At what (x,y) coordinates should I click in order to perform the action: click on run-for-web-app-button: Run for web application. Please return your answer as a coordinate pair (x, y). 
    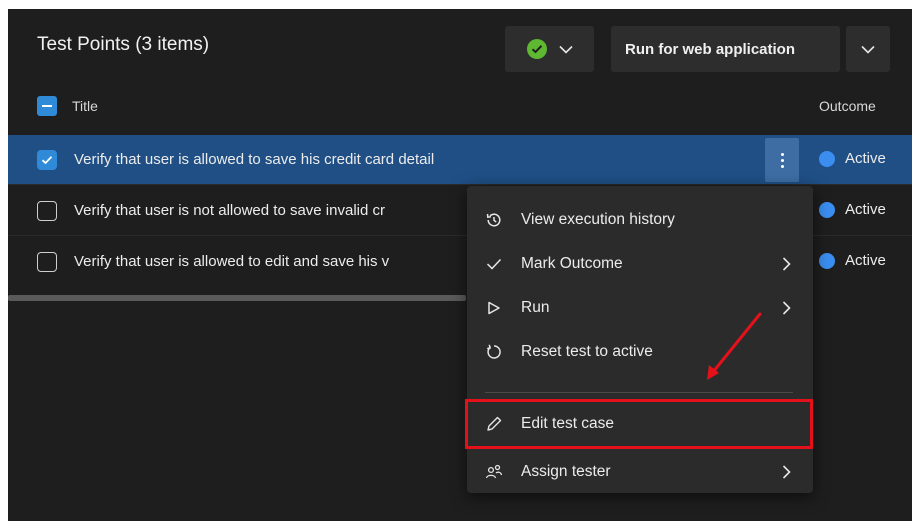
    Looking at the image, I should click on (725, 49).